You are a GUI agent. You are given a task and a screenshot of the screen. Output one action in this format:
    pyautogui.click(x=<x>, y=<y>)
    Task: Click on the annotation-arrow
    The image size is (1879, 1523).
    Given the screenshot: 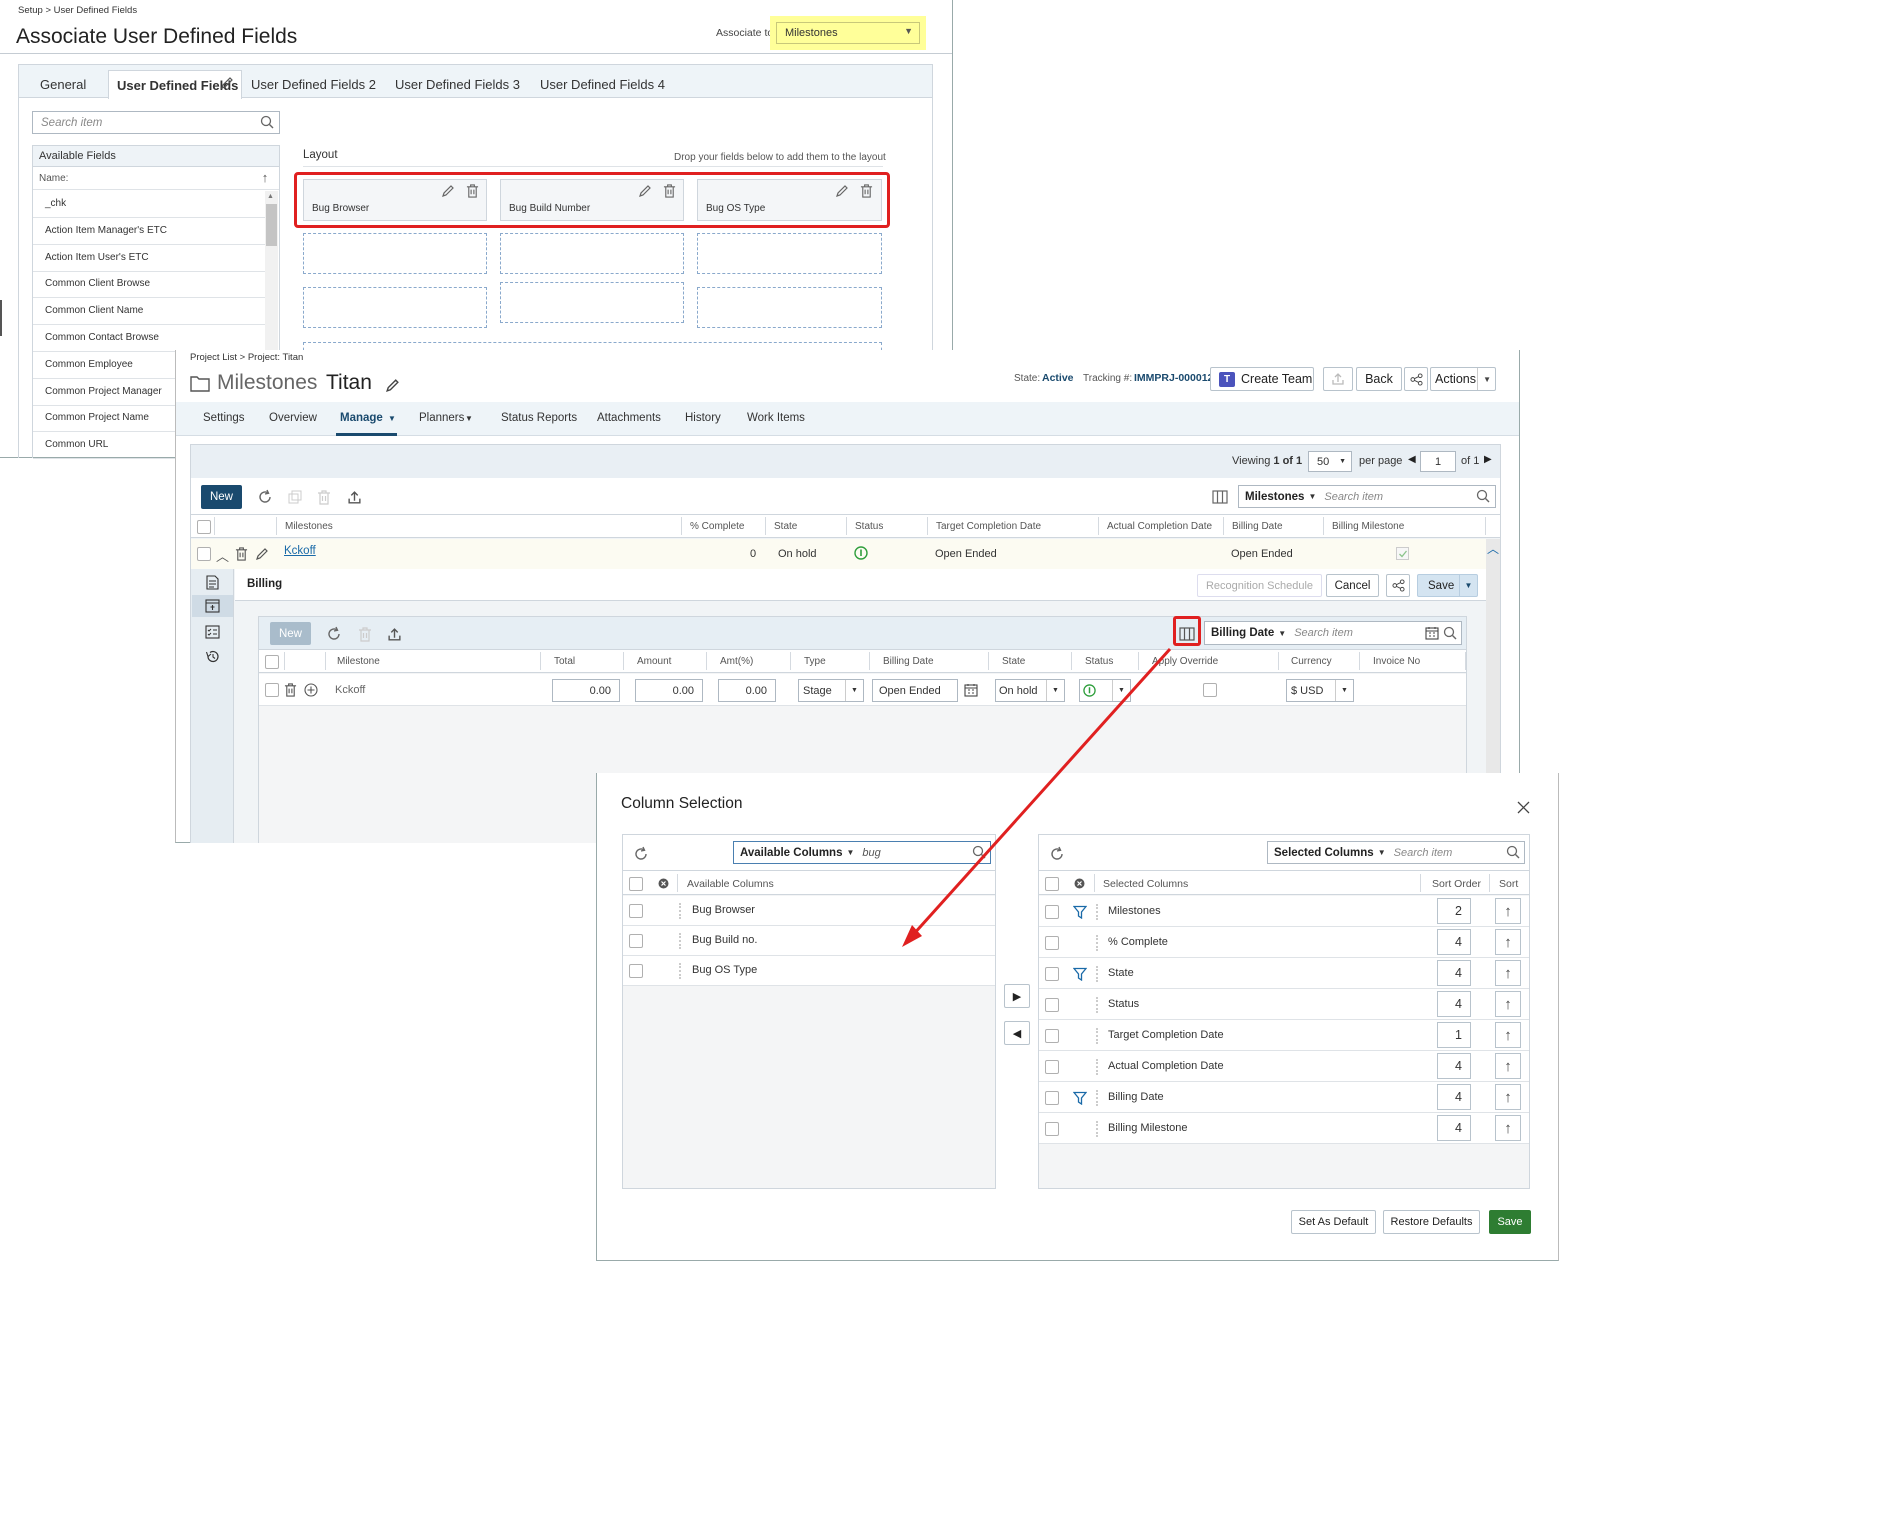 What is the action you would take?
    pyautogui.click(x=1037, y=797)
    